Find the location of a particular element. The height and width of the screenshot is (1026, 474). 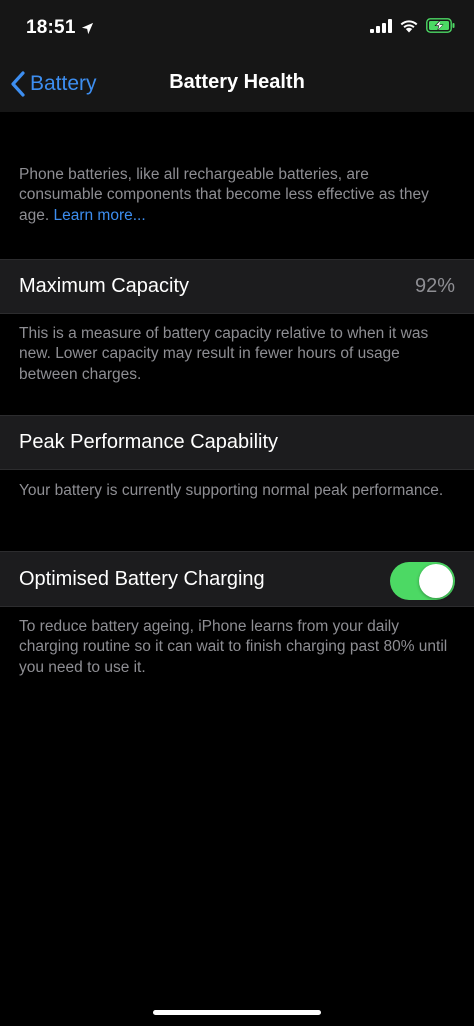

navigation-bar: Battery Battery Health is located at coordinates (237, 85).